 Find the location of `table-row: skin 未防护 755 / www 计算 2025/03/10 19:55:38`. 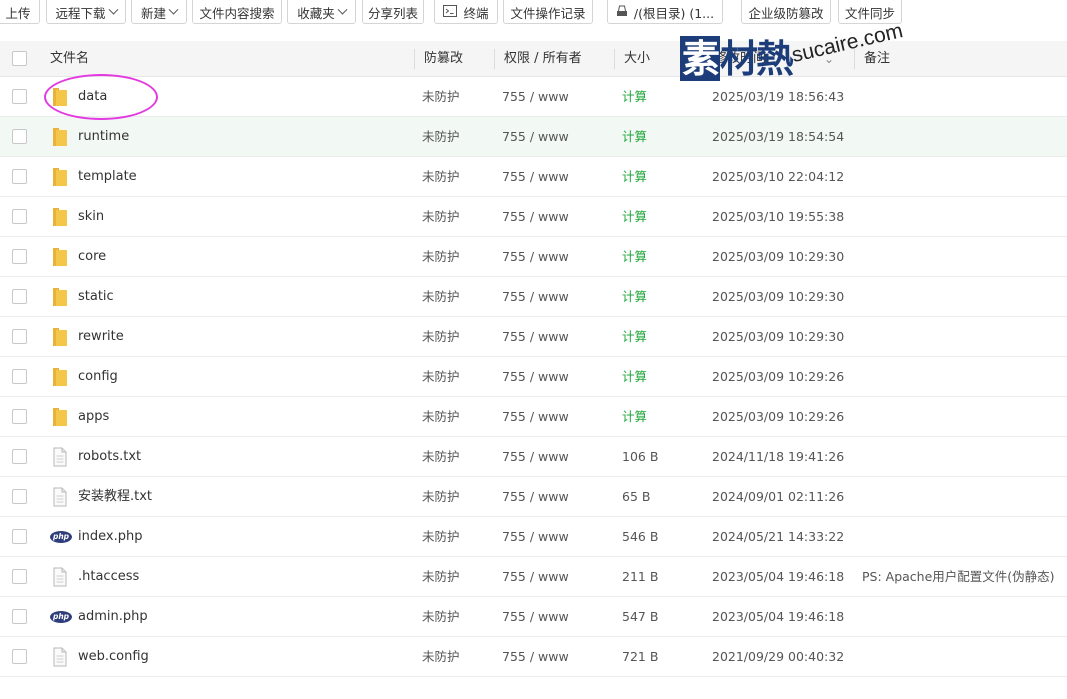

table-row: skin 未防护 755 / www 计算 2025/03/10 19:55:38 is located at coordinates (533, 217).